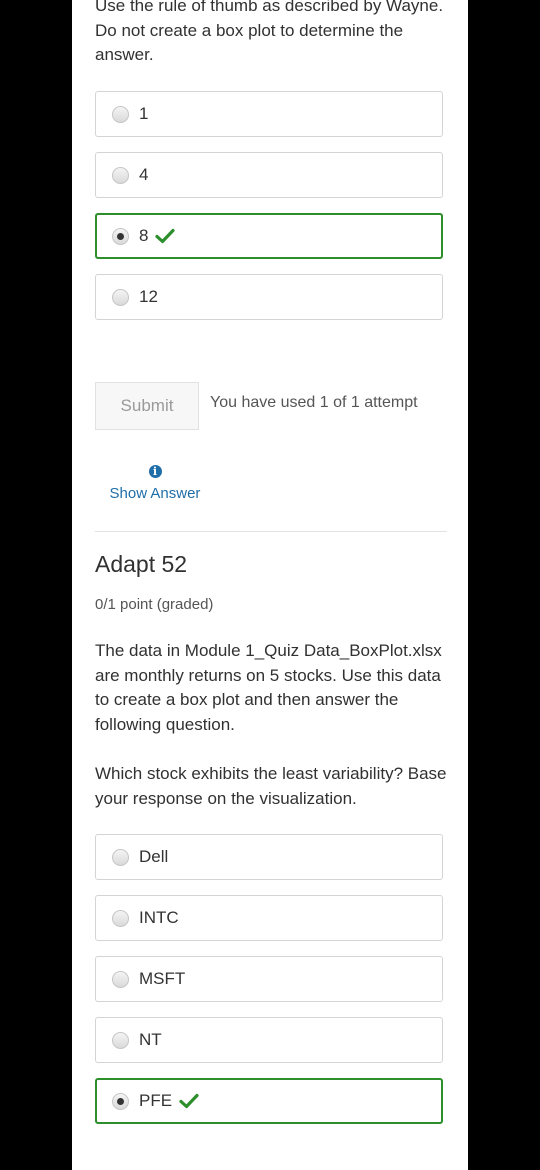 The width and height of the screenshot is (540, 1170). What do you see at coordinates (154, 856) in the screenshot?
I see `option-label: Dell` at bounding box center [154, 856].